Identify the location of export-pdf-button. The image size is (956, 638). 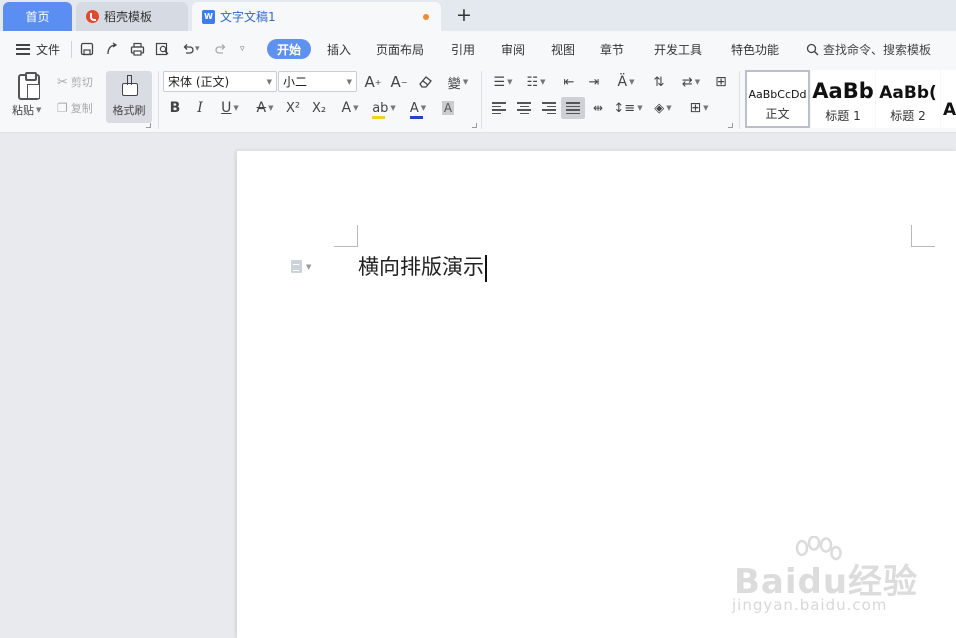
(112, 49).